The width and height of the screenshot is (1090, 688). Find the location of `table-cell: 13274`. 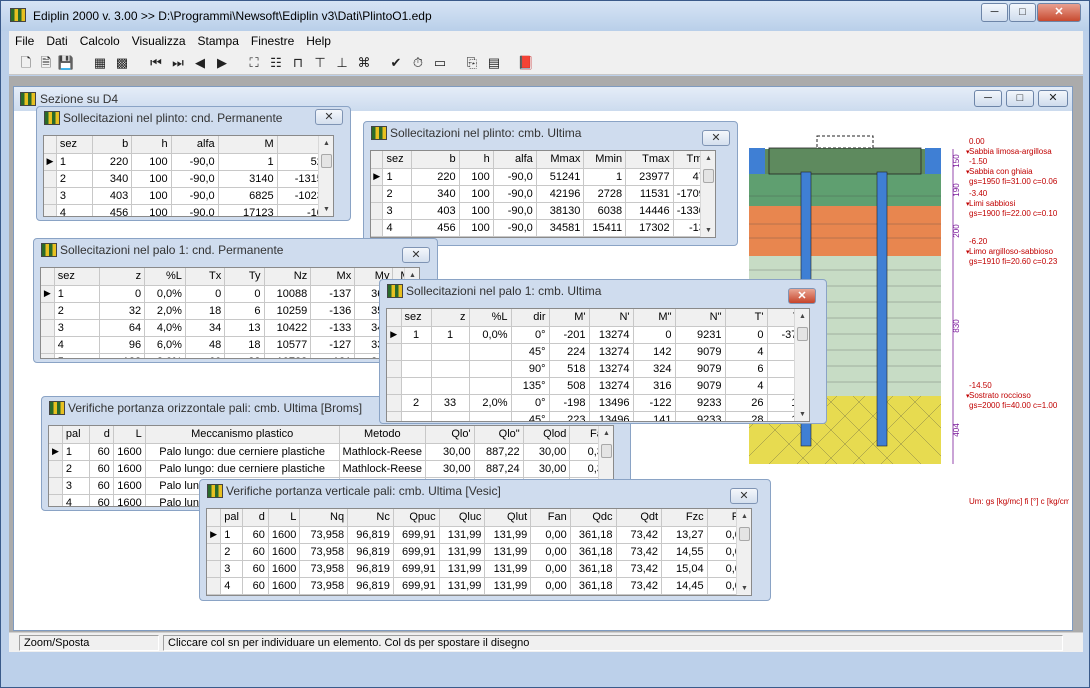

table-cell: 13274 is located at coordinates (611, 369).